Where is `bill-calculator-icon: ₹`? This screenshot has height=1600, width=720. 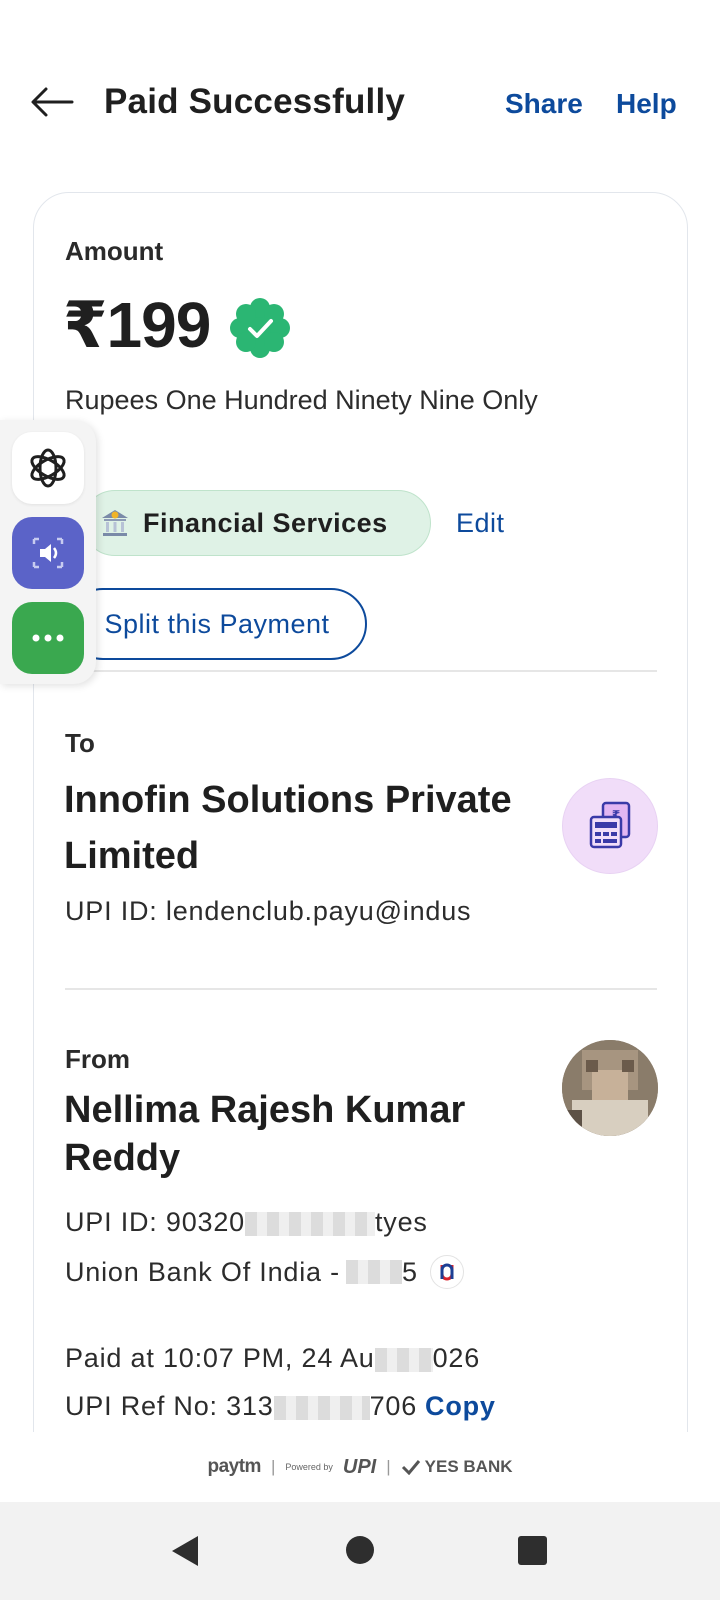
bill-calculator-icon: ₹ is located at coordinates (610, 825).